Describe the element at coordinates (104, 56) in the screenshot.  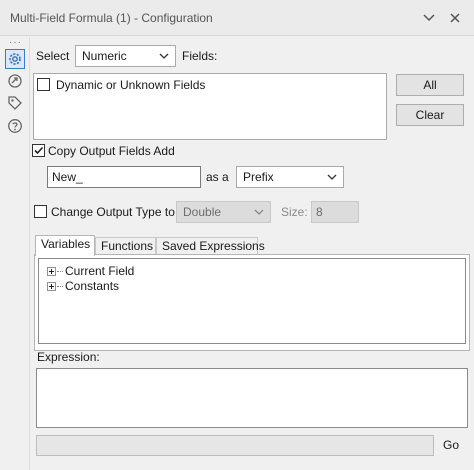
I see `field-type-value: Numeric` at that location.